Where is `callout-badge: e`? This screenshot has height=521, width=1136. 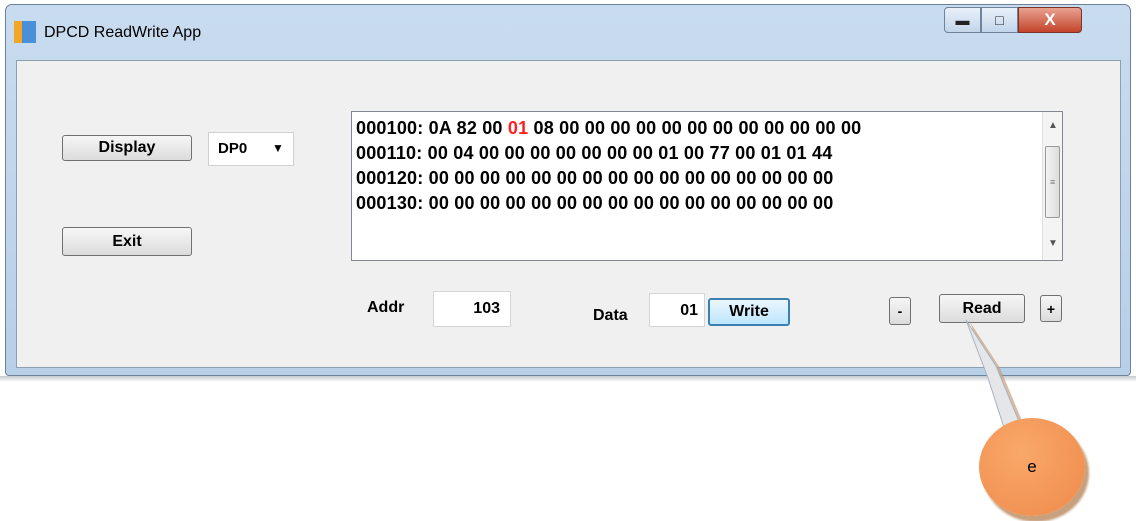
callout-badge: e is located at coordinates (1032, 467).